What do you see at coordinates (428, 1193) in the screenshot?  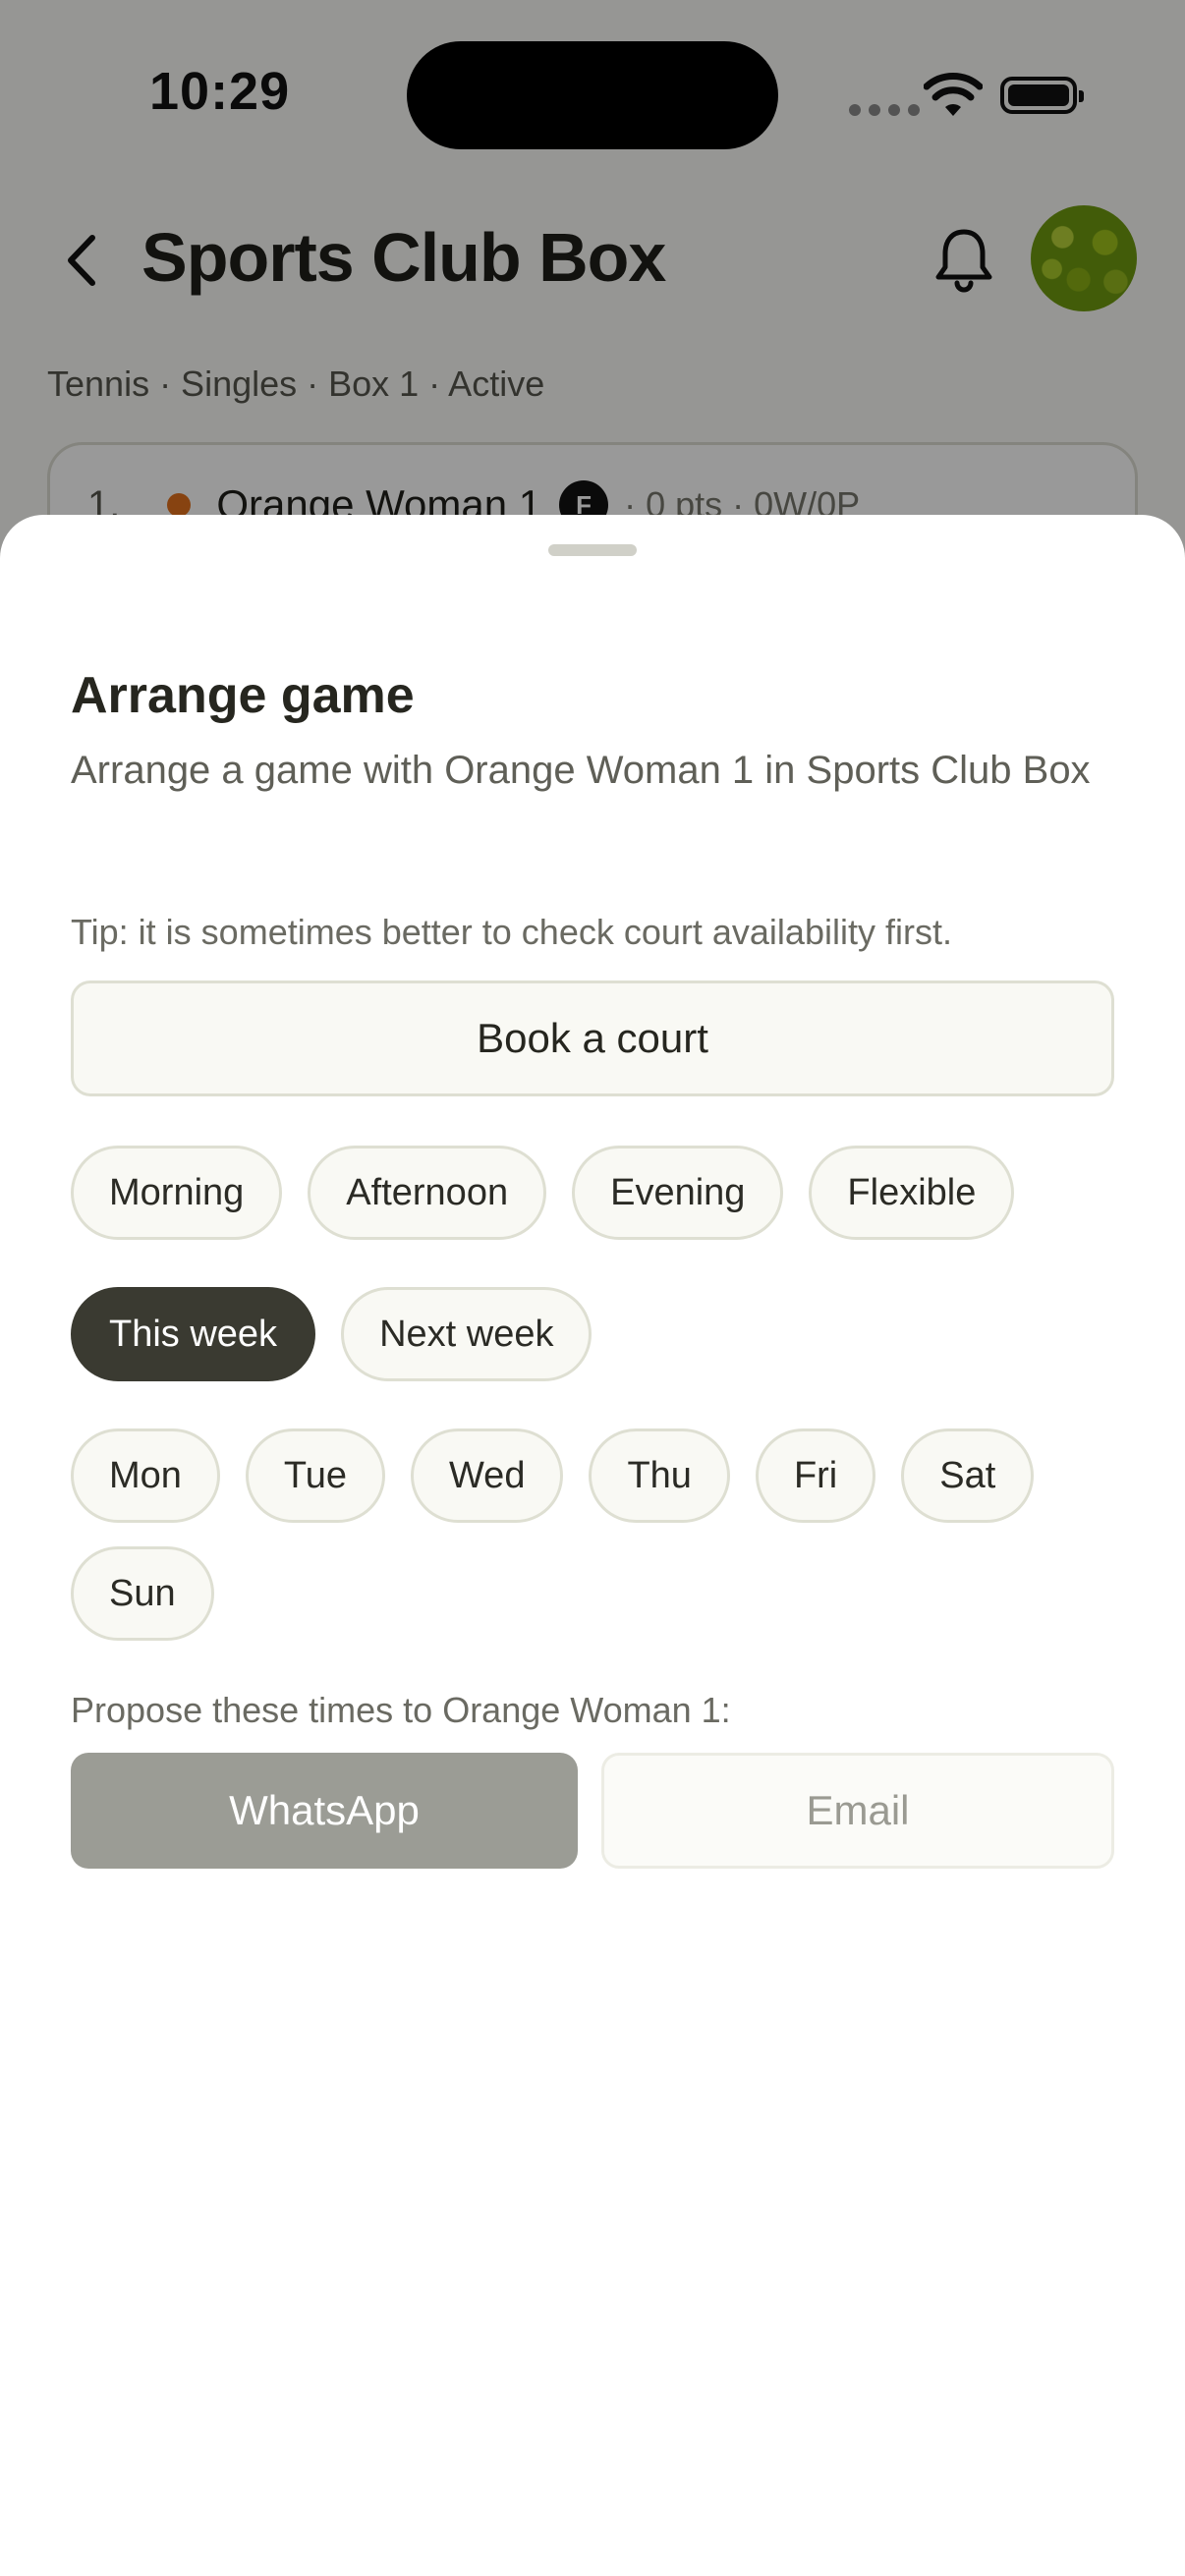 I see `chip-afternoon: Afternoon` at bounding box center [428, 1193].